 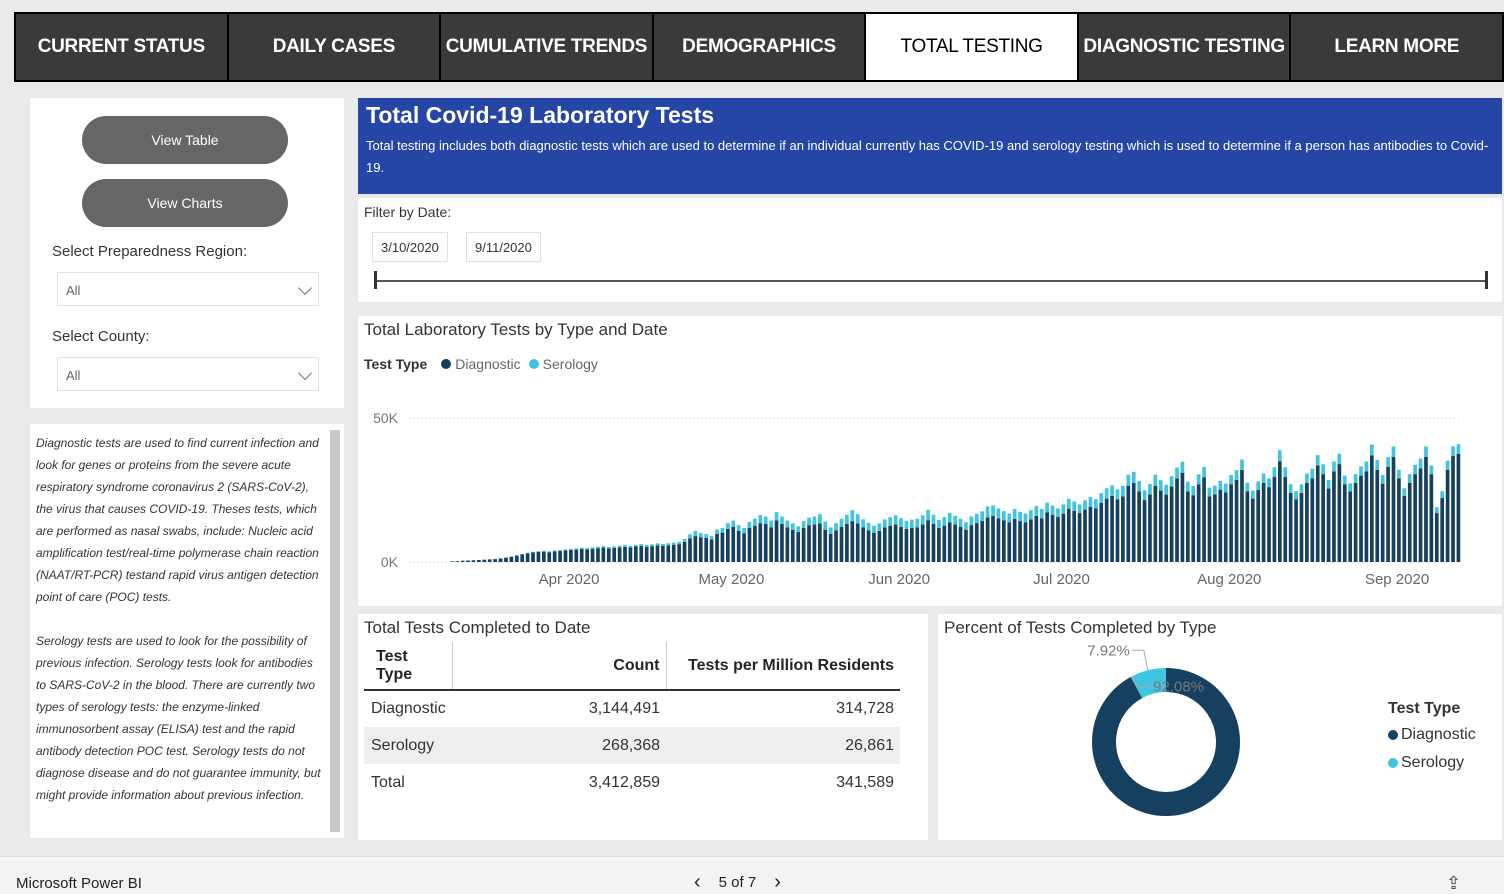 I want to click on column-header-test-type: Test Type, so click(x=408, y=666).